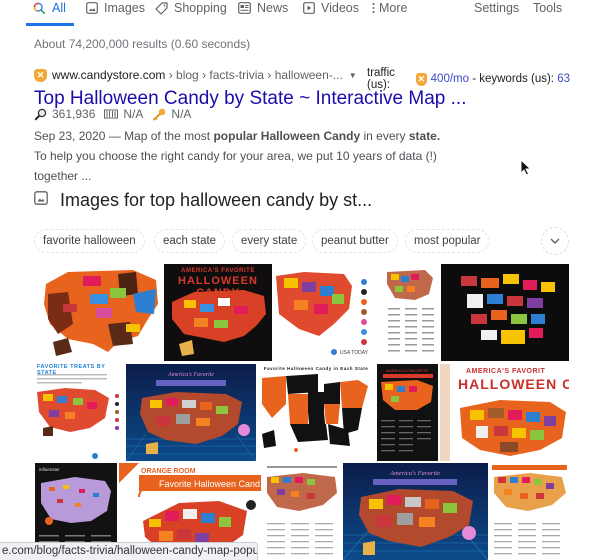 This screenshot has width=600, height=560. What do you see at coordinates (354, 353) in the screenshot?
I see `svg-text: USA TODAY` at bounding box center [354, 353].